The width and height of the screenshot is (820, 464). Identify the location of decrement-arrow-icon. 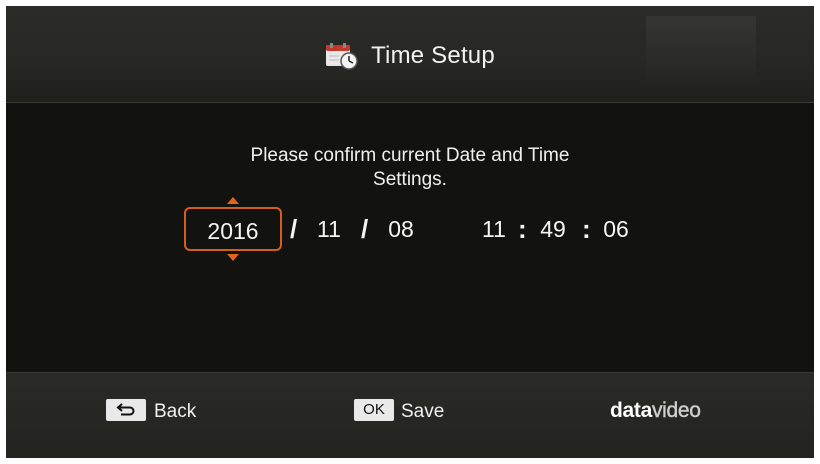
(233, 257).